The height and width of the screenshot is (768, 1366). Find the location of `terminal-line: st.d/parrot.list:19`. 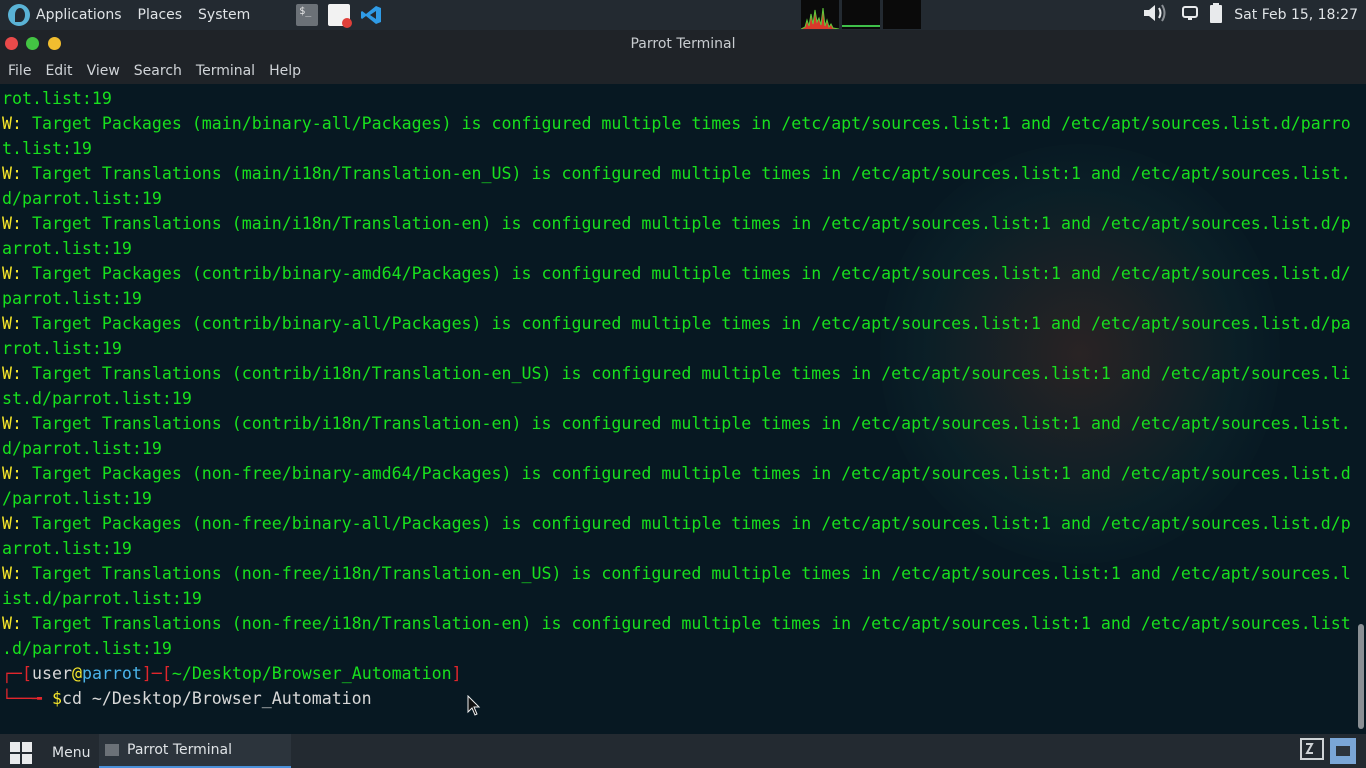

terminal-line: st.d/parrot.list:19 is located at coordinates (676, 398).